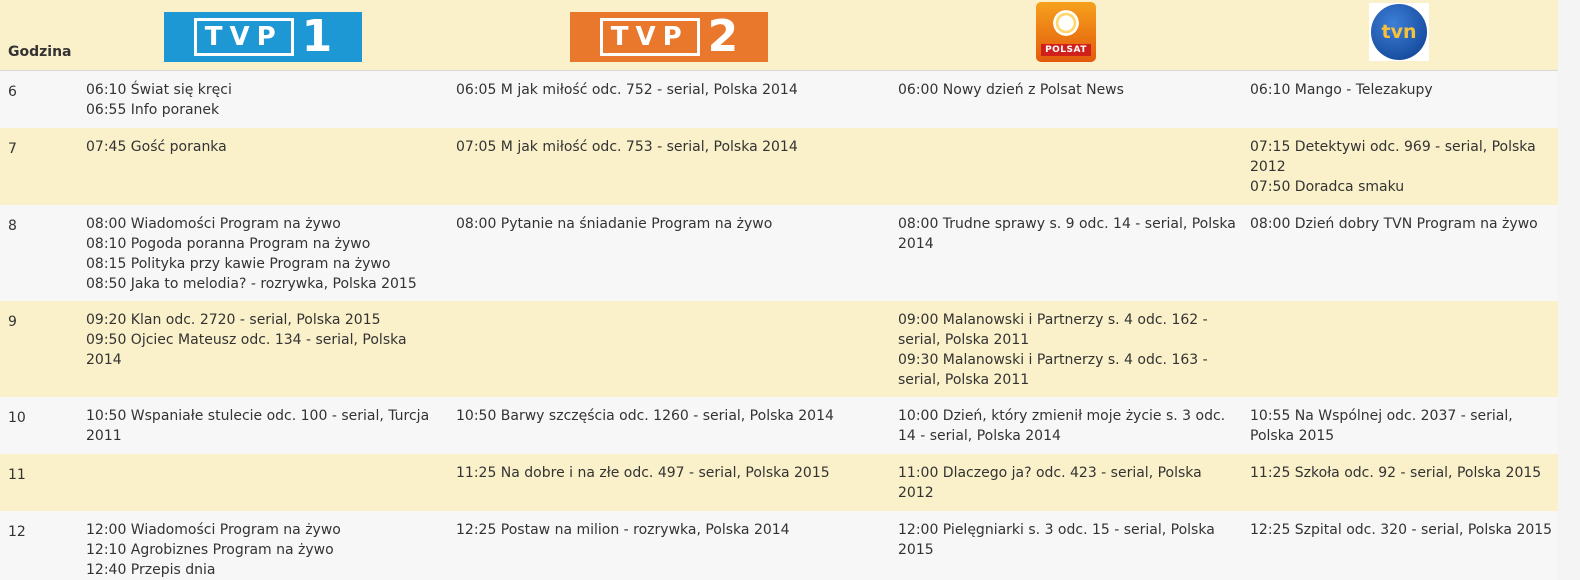 The image size is (1580, 580). I want to click on program-entry: 06:00 Nowy dzień z Polsat News, so click(1068, 90).